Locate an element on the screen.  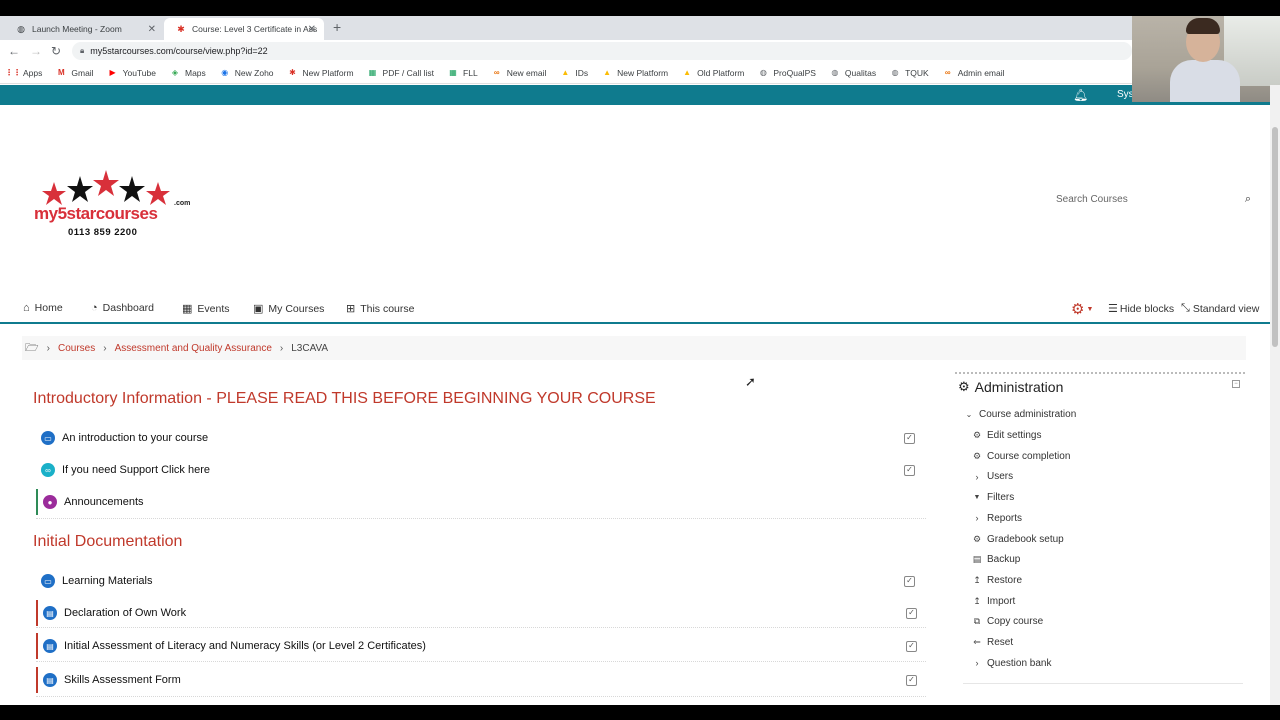
bookmark-label: New Platform is located at coordinates (643, 72).